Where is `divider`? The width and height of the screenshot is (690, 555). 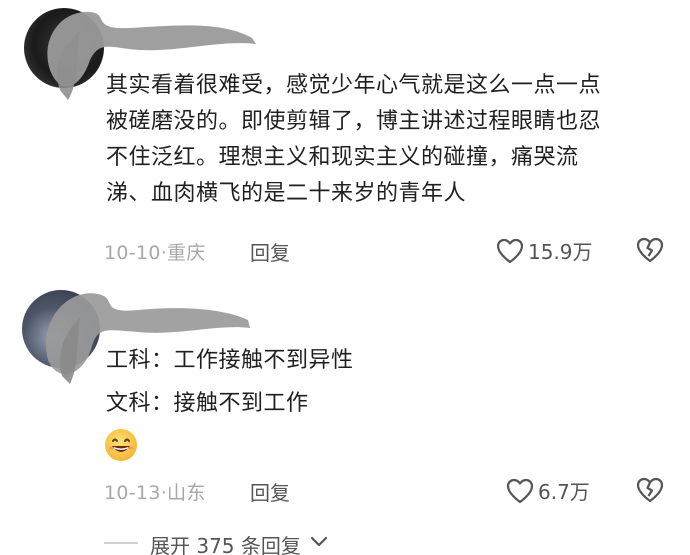
divider is located at coordinates (121, 543).